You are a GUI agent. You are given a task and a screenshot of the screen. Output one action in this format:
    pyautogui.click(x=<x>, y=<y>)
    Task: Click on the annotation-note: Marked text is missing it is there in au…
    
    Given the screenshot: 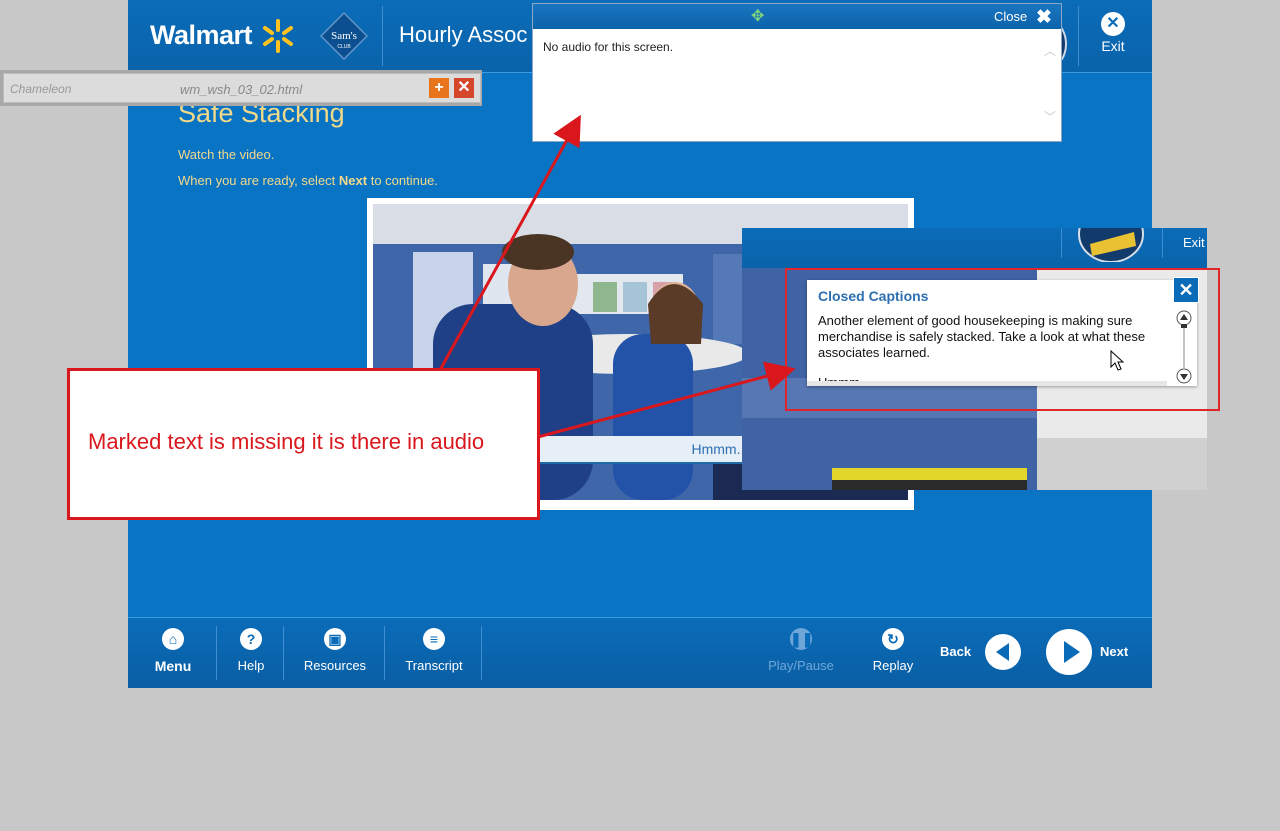 What is the action you would take?
    pyautogui.click(x=303, y=444)
    